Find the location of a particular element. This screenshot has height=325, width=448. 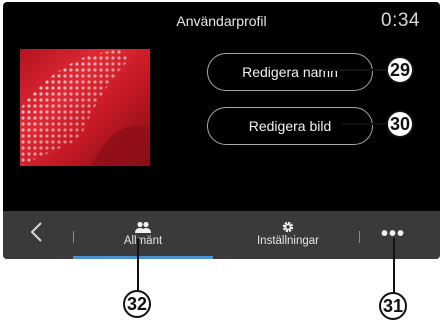

edit-picture-button: Redigera bild is located at coordinates (290, 126).